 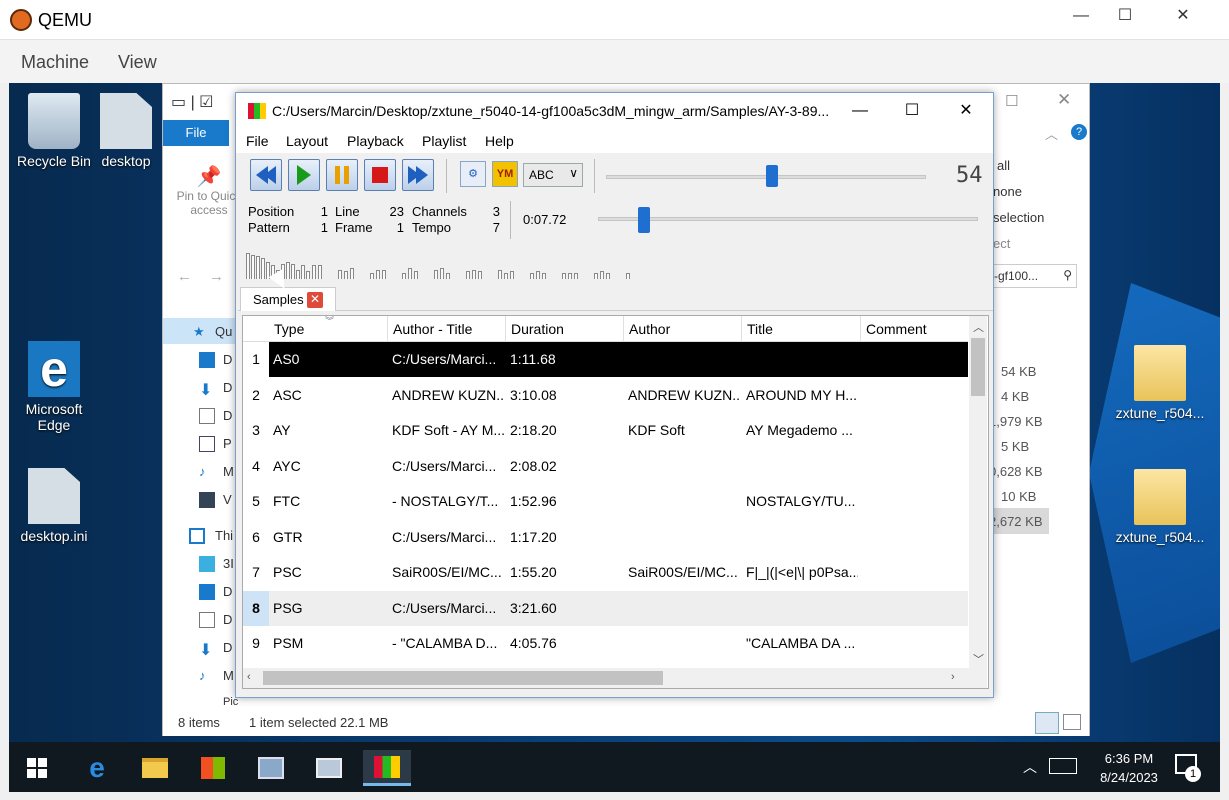 I want to click on details-view-icon, so click(x=1047, y=723).